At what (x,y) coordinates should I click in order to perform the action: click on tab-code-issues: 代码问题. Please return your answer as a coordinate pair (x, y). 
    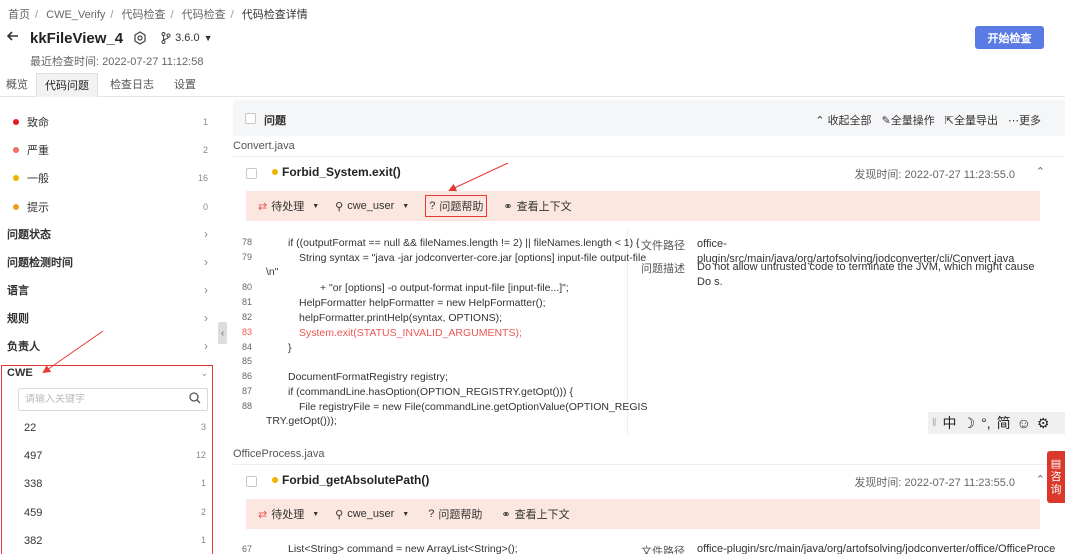
    Looking at the image, I should click on (67, 85).